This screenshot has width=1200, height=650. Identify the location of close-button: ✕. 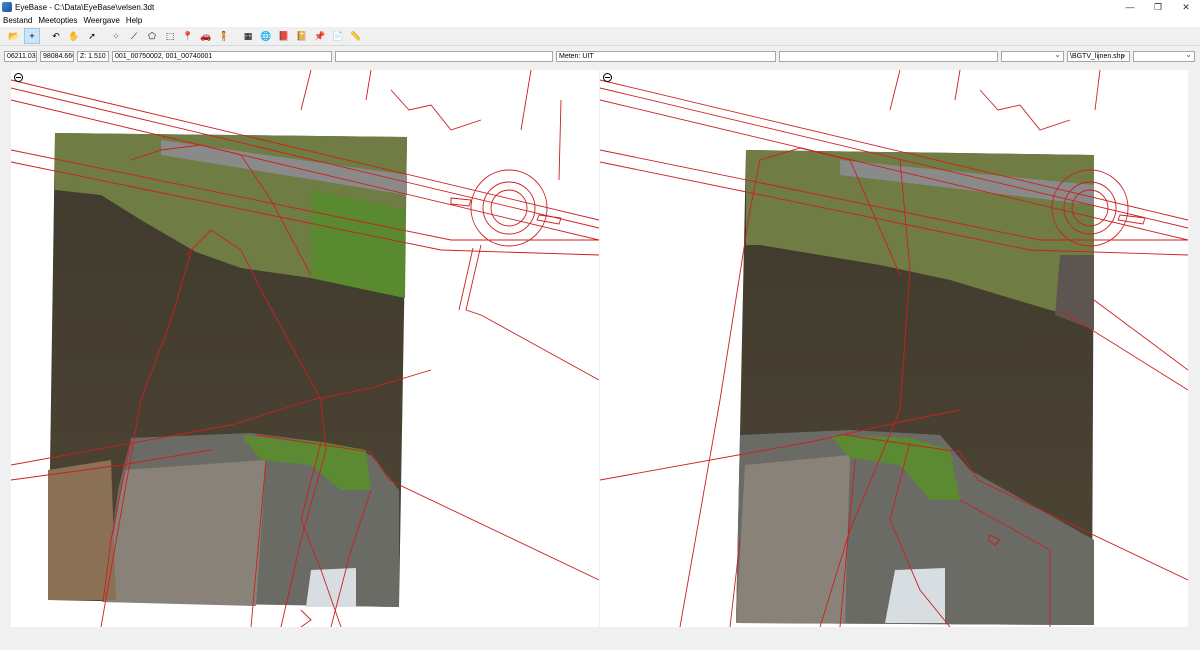
(1186, 7).